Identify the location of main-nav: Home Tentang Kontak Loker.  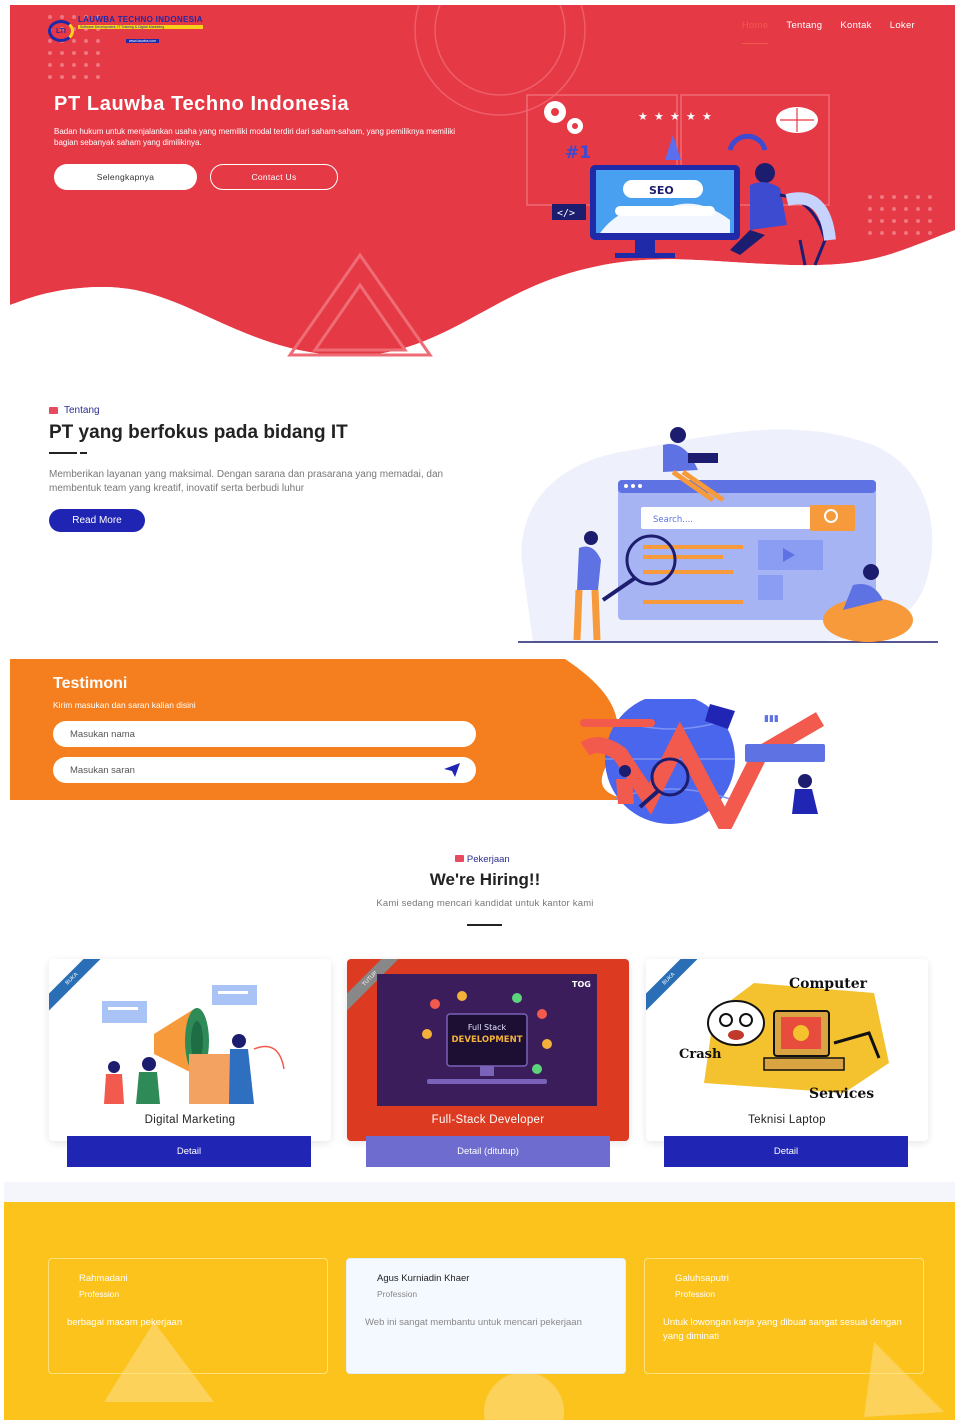
(828, 32).